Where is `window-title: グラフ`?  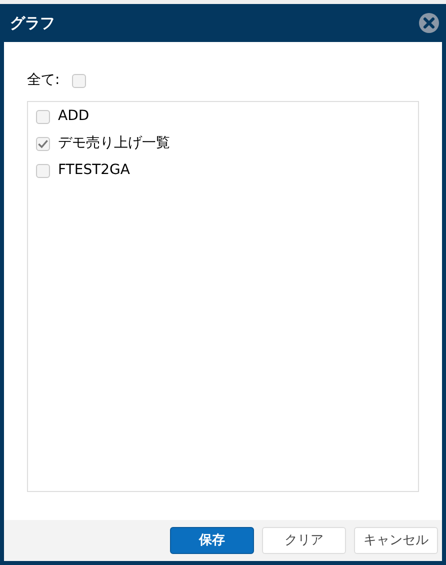 window-title: グラフ is located at coordinates (32, 23).